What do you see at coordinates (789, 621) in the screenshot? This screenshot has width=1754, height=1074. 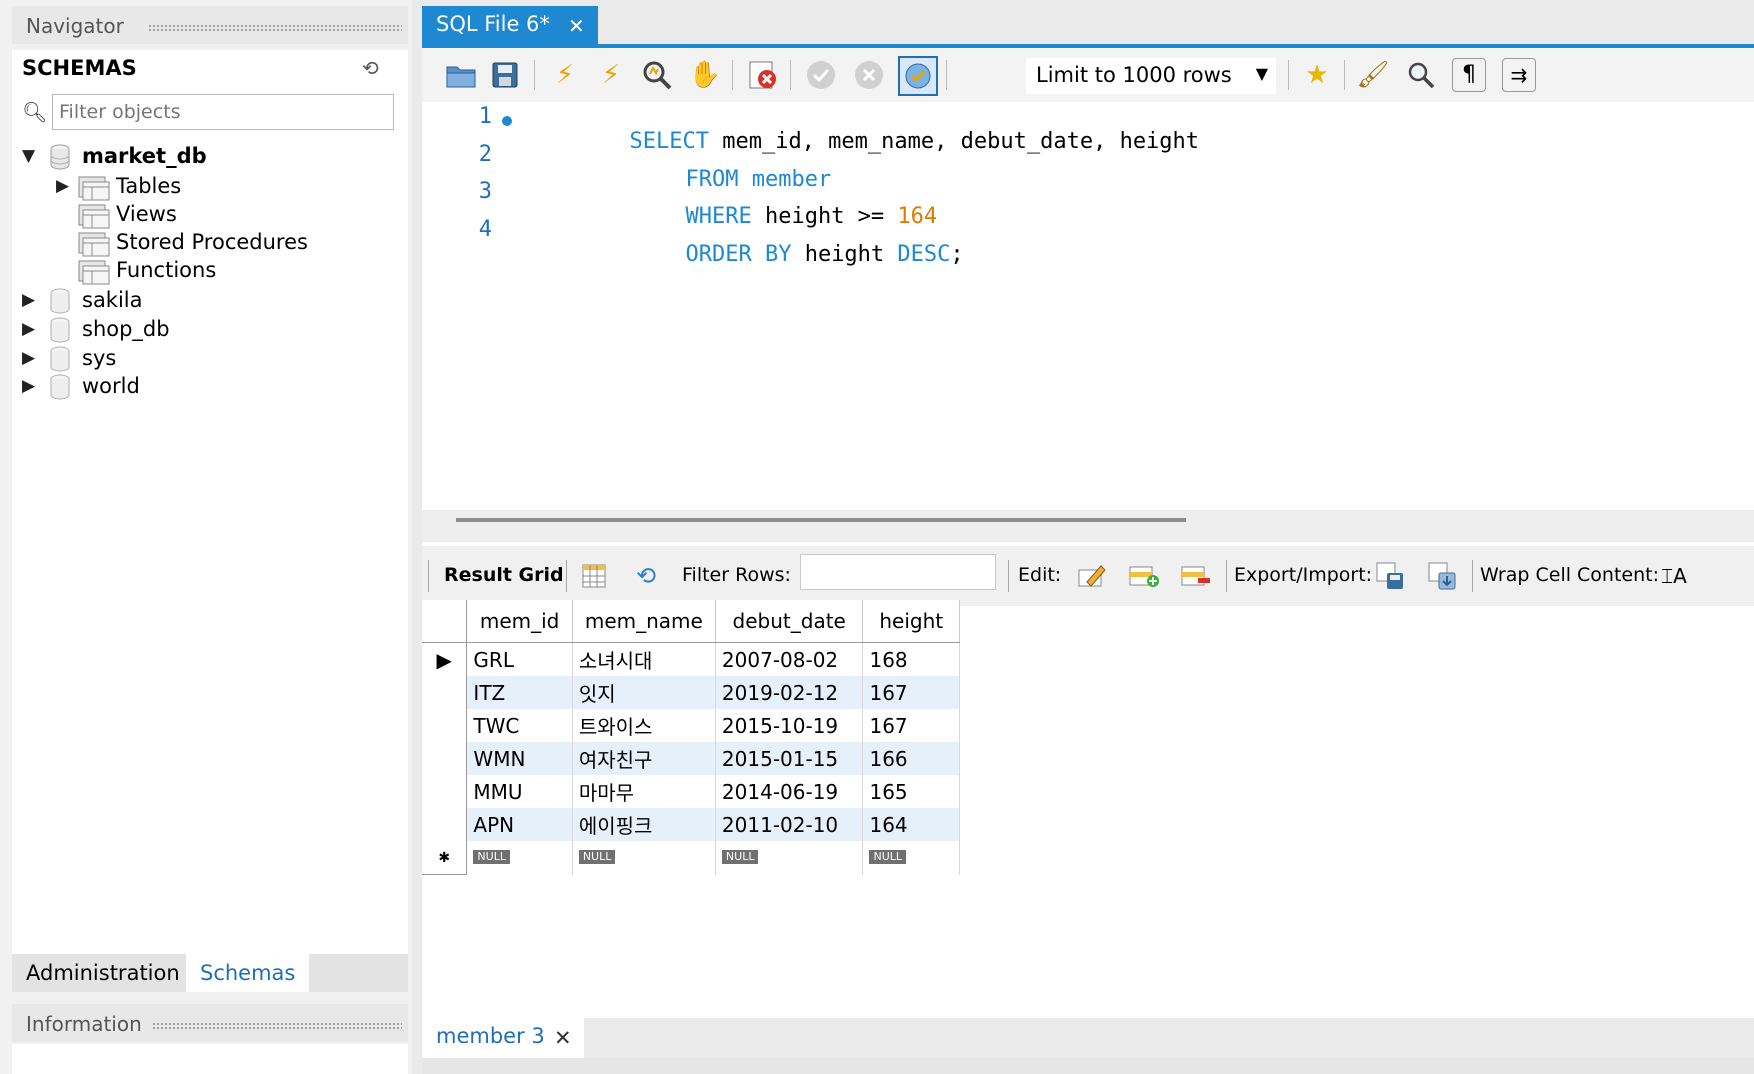 I see `column-header-debut-date: debut_date` at bounding box center [789, 621].